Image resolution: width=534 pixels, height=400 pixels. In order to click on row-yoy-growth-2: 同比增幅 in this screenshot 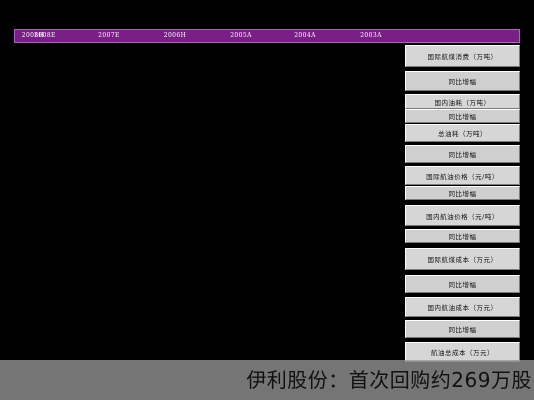, I will do `click(462, 116)`.